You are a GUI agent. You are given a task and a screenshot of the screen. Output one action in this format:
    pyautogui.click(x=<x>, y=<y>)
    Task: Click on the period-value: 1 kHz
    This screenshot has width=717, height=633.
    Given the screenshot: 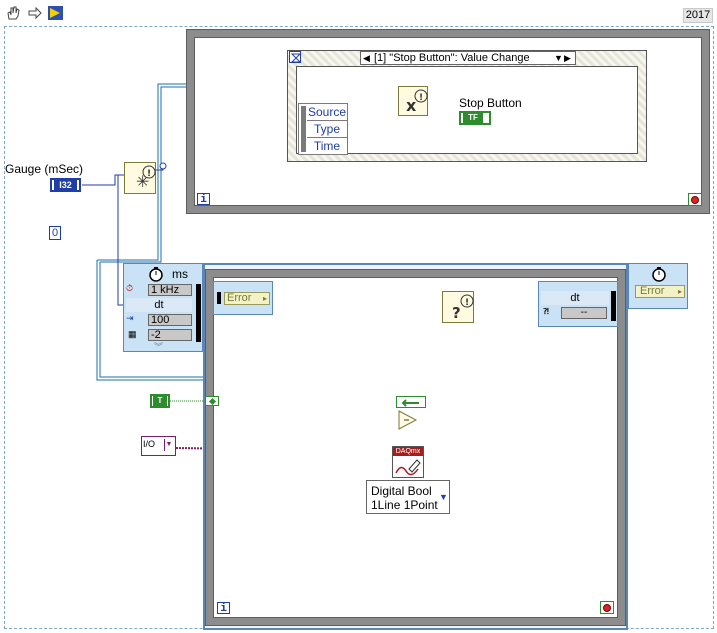 What is the action you would take?
    pyautogui.click(x=170, y=290)
    